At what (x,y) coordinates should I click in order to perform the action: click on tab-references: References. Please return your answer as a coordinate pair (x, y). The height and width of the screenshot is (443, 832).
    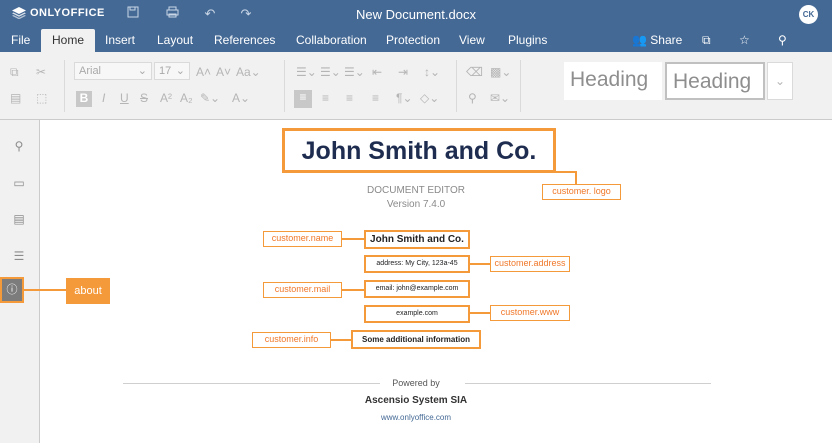
    Looking at the image, I should click on (244, 40).